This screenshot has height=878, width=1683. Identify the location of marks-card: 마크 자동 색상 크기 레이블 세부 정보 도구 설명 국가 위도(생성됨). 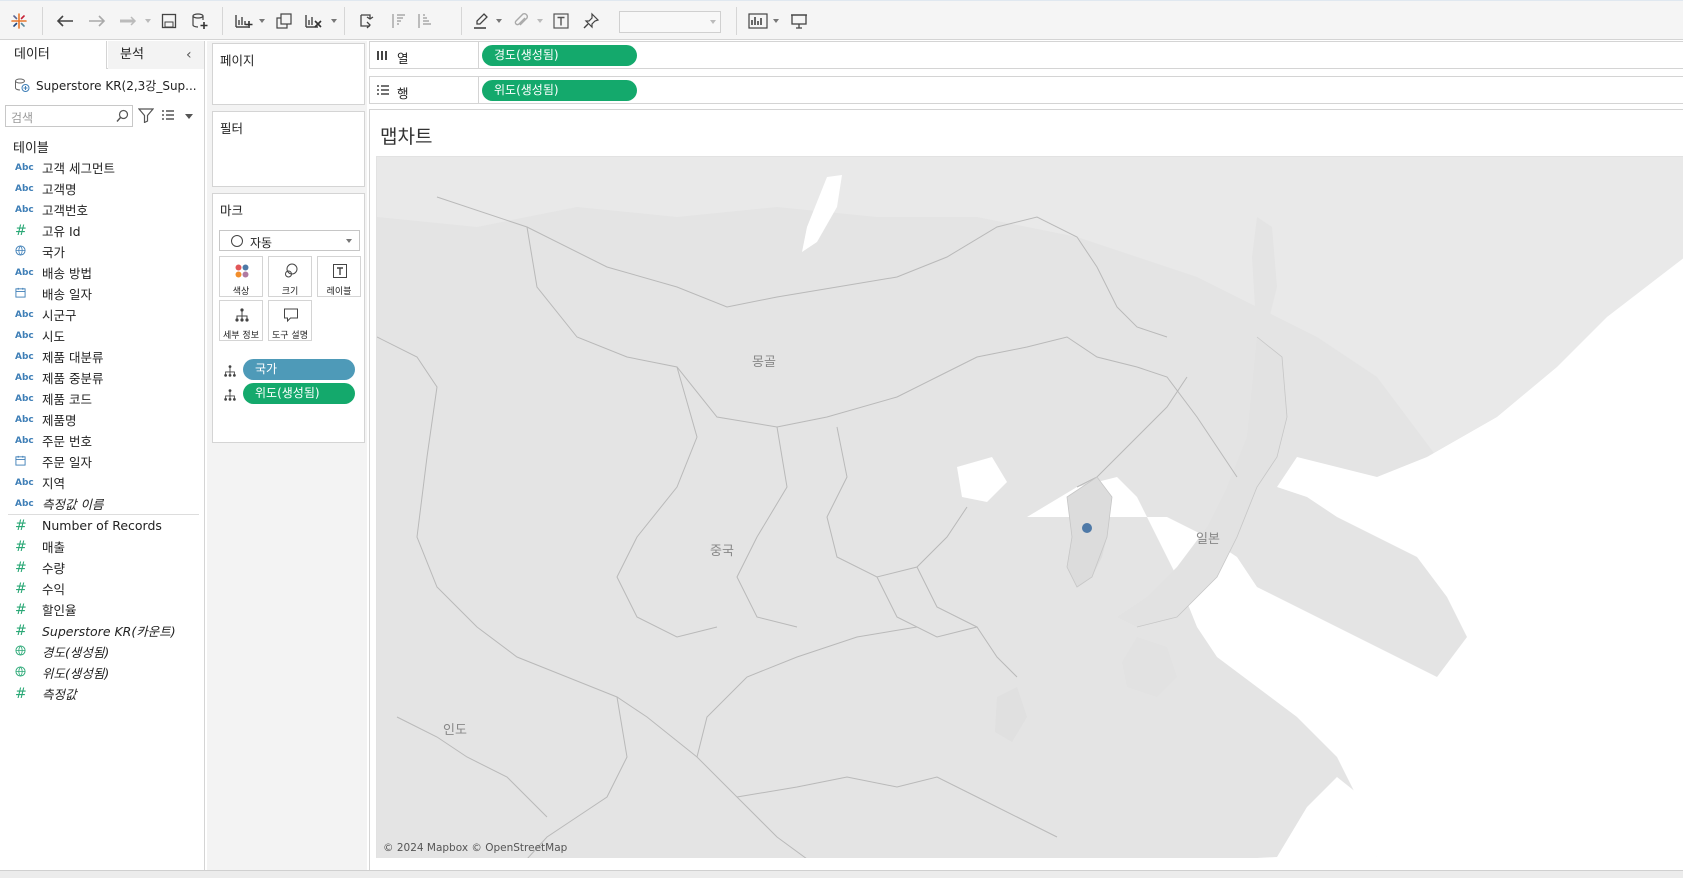
(288, 318).